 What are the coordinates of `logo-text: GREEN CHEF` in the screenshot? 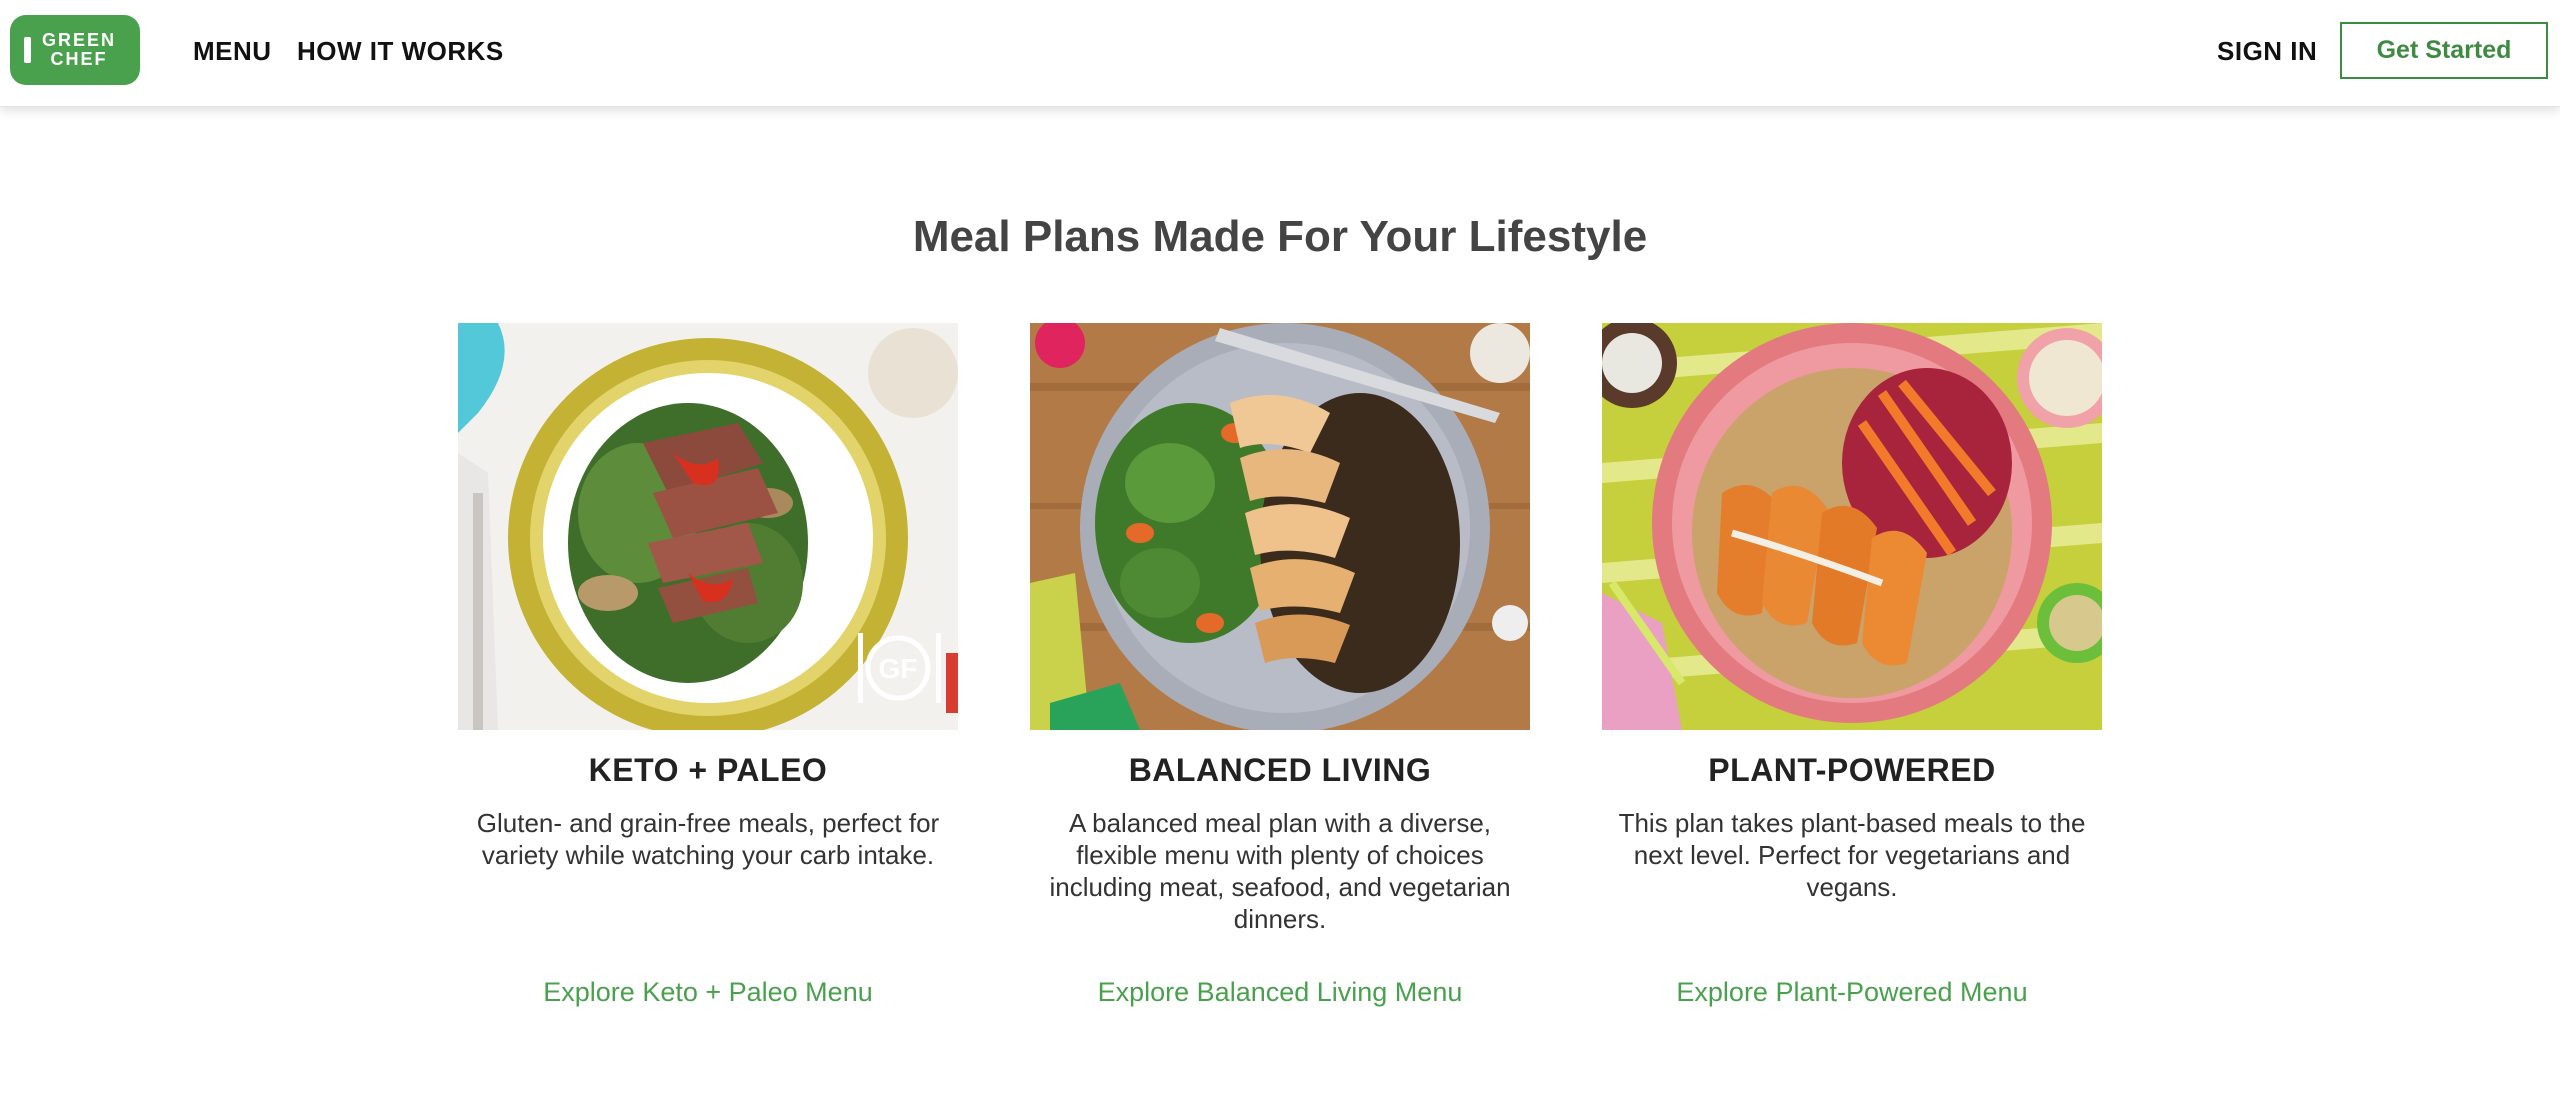 It's located at (78, 49).